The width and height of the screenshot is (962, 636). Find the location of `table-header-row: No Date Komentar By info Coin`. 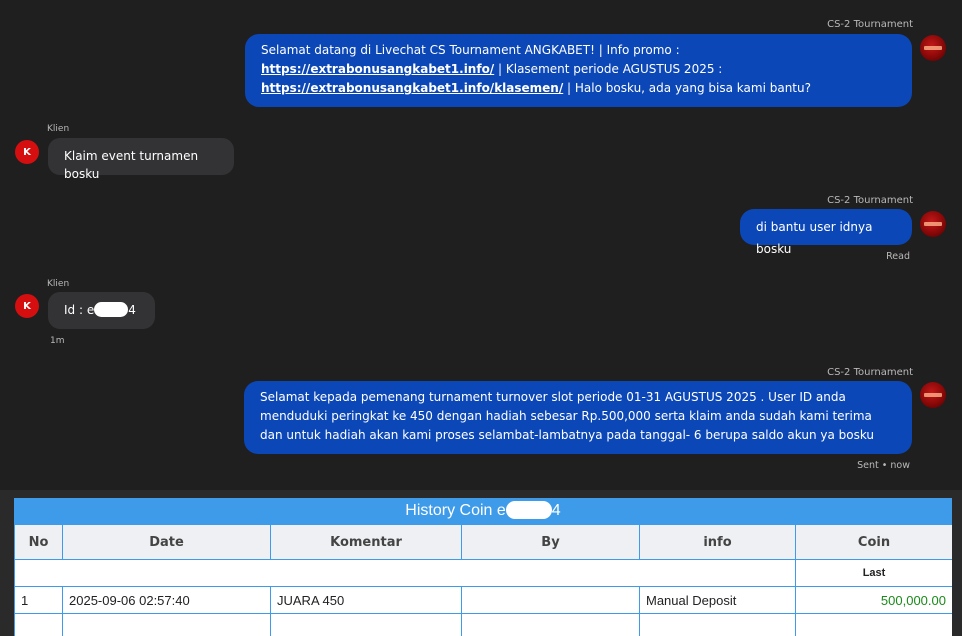

table-header-row: No Date Komentar By info Coin is located at coordinates (483, 542).